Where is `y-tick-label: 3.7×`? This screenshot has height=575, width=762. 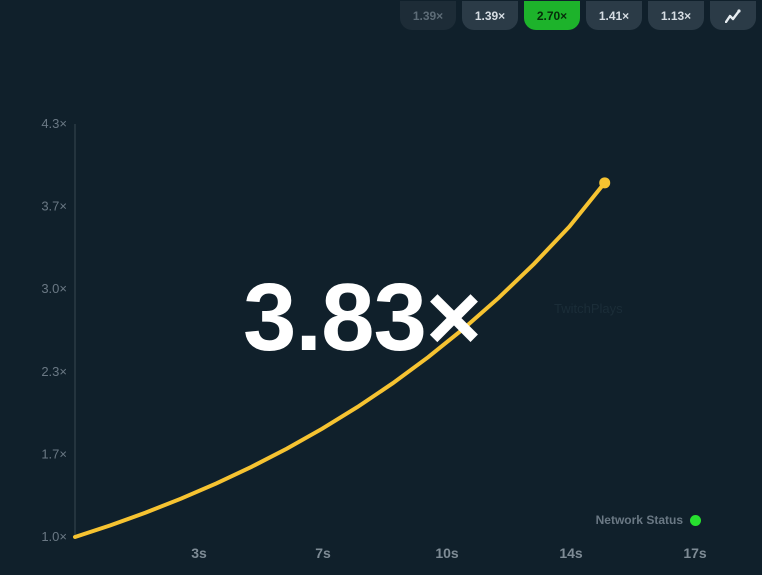 y-tick-label: 3.7× is located at coordinates (54, 206).